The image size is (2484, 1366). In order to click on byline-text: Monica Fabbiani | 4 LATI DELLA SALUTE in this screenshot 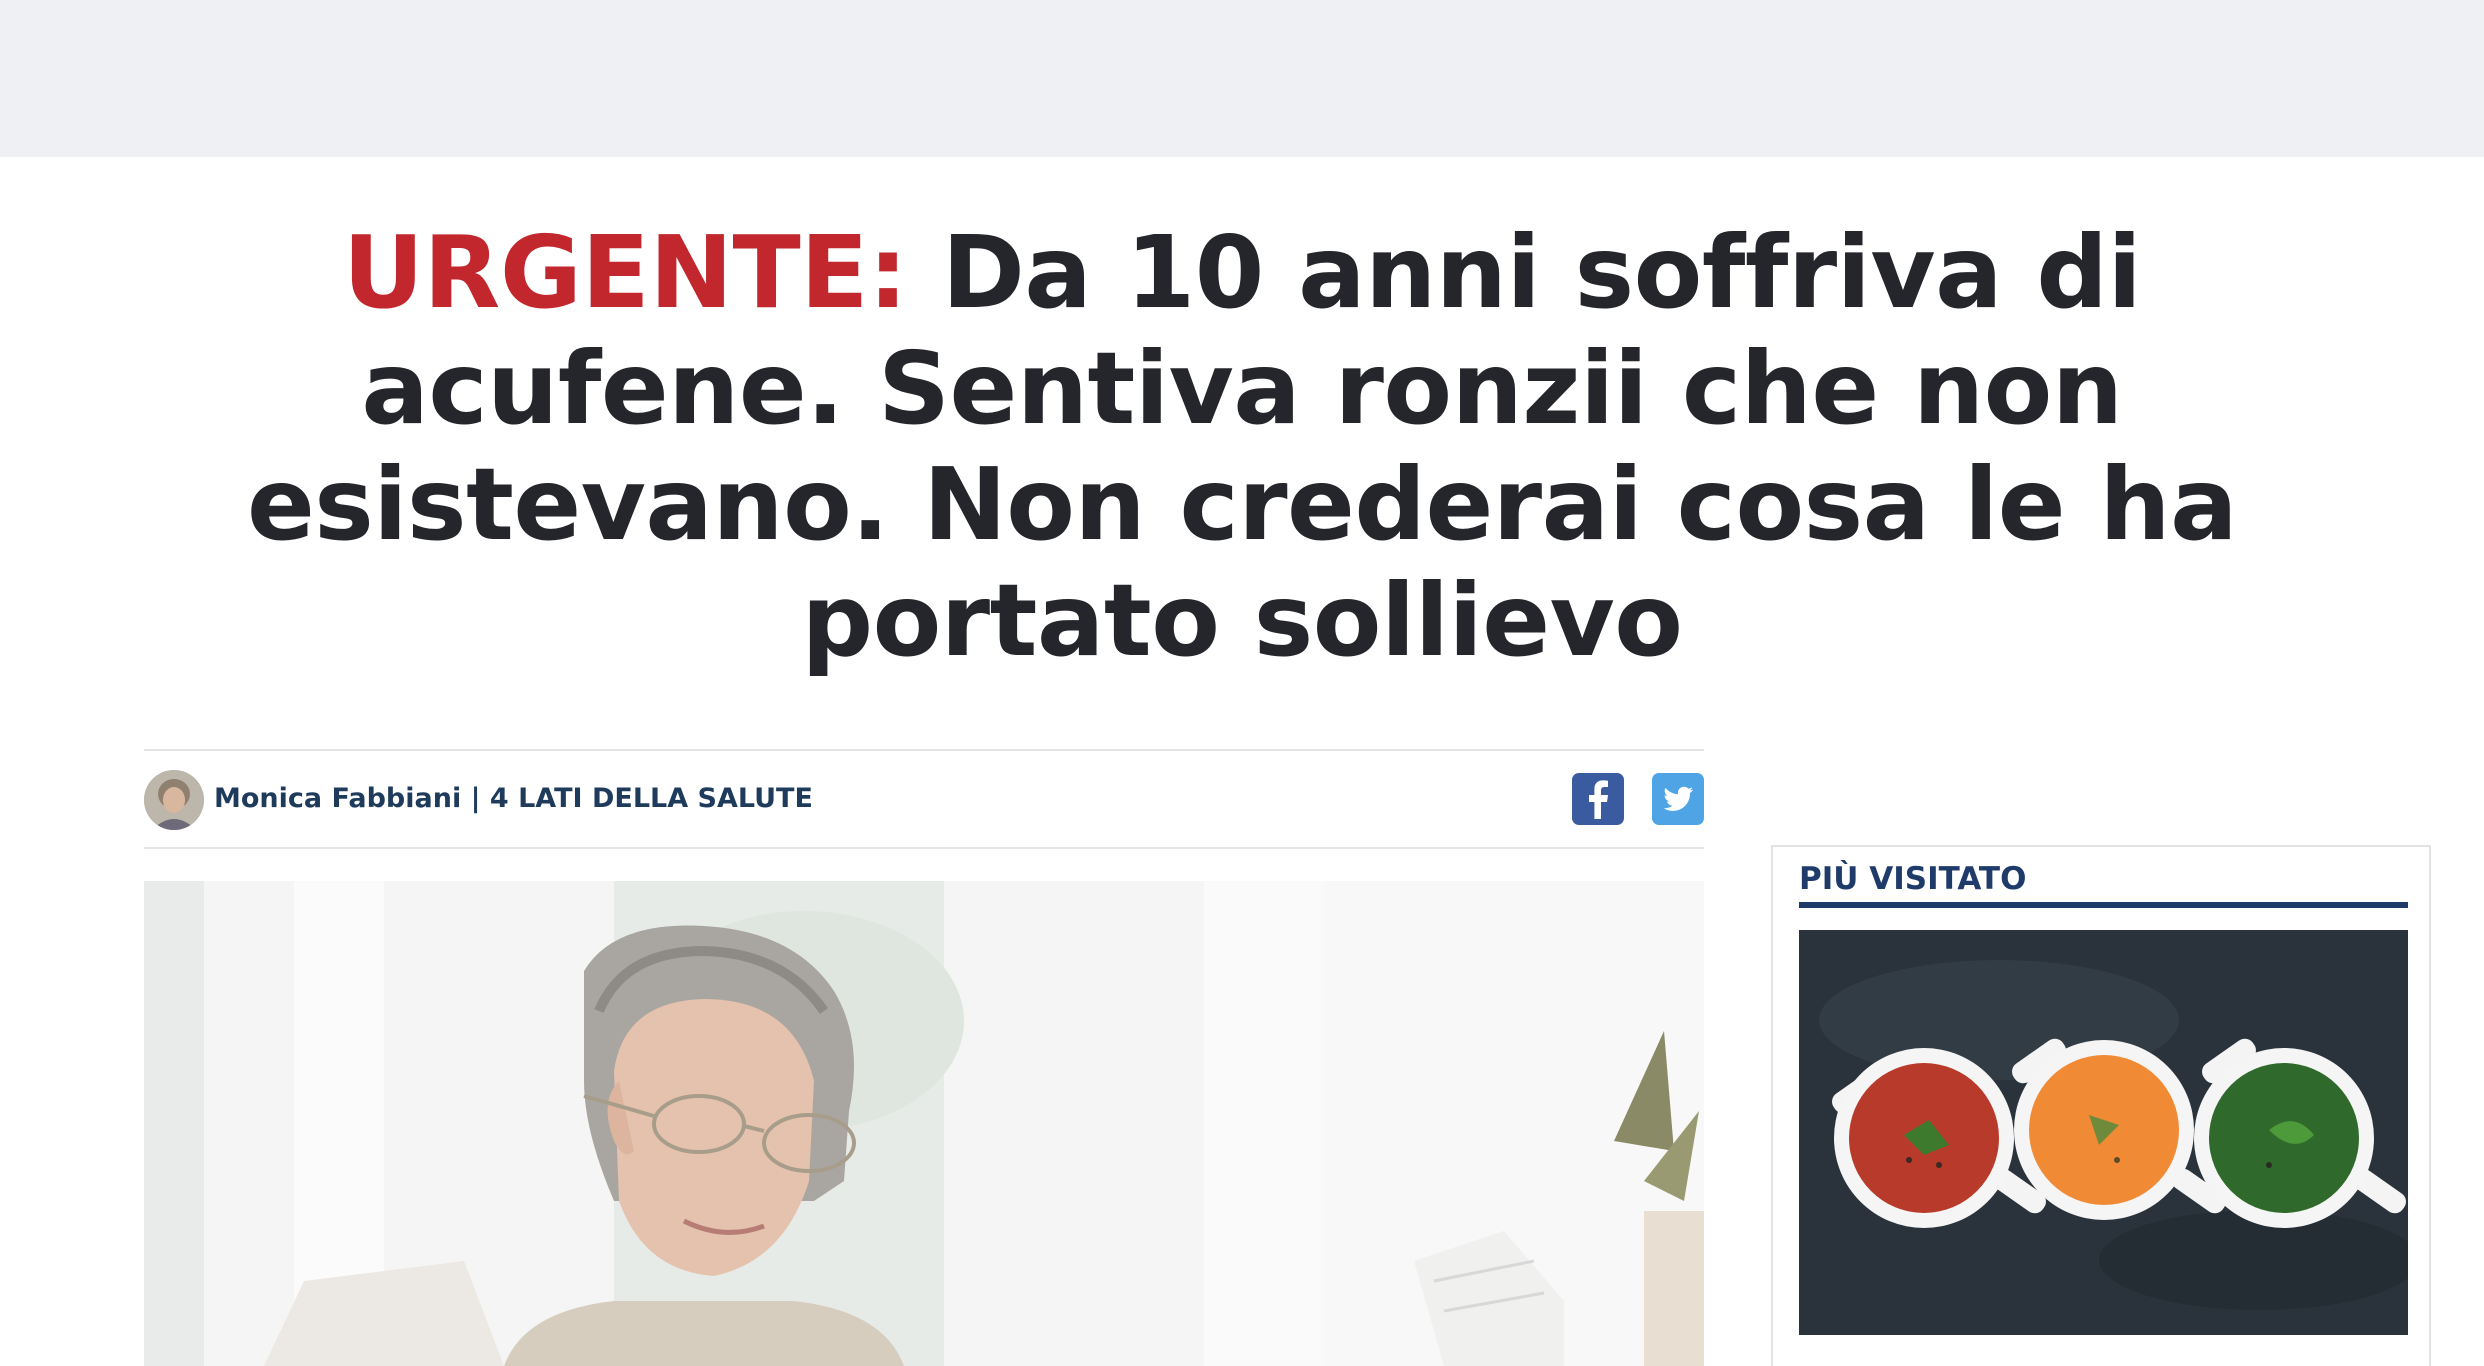, I will do `click(513, 799)`.